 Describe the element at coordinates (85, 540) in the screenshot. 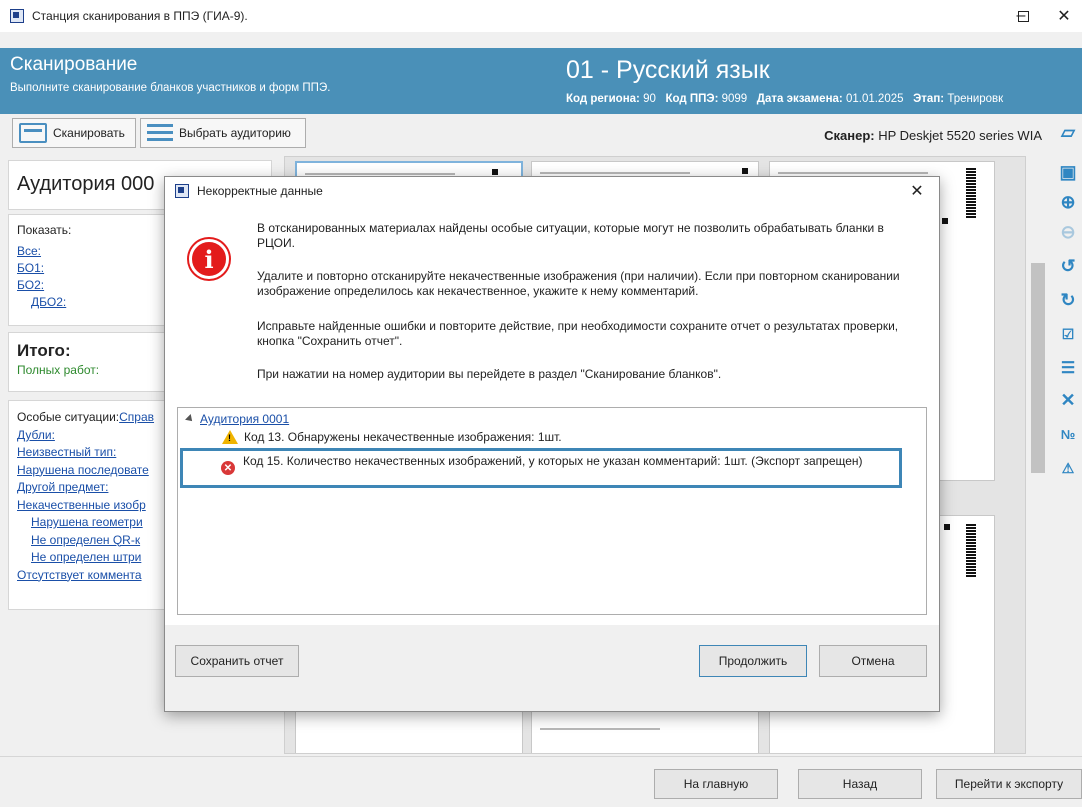

I see `qr-link: Не определен QR-к` at that location.